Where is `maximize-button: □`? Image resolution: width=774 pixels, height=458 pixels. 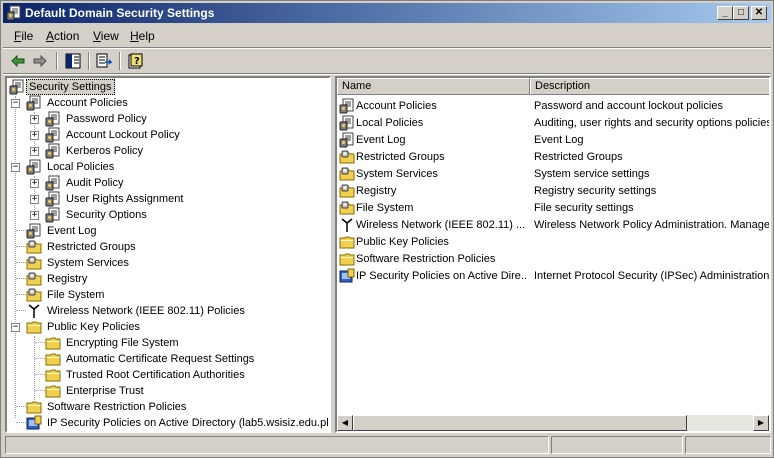 maximize-button: □ is located at coordinates (741, 13).